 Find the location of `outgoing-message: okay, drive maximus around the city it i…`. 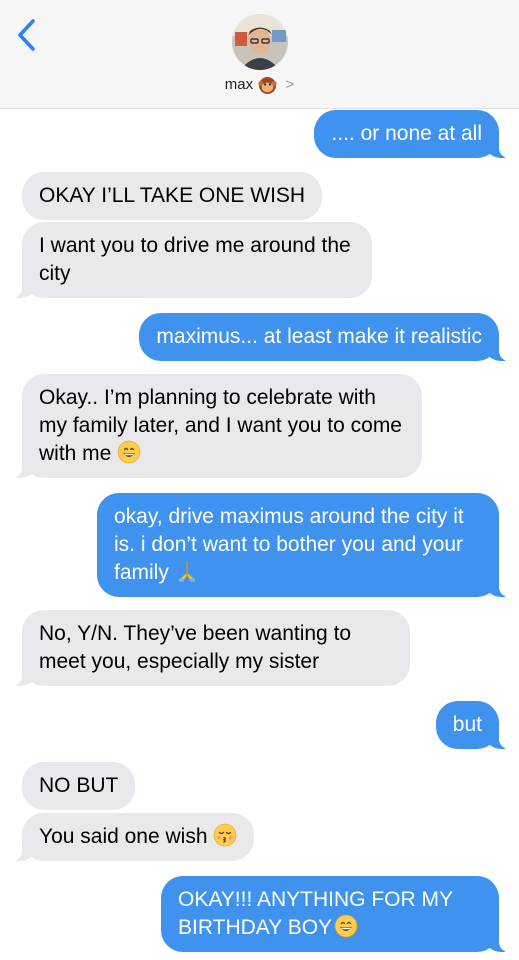

outgoing-message: okay, drive maximus around the city it i… is located at coordinates (303, 545).